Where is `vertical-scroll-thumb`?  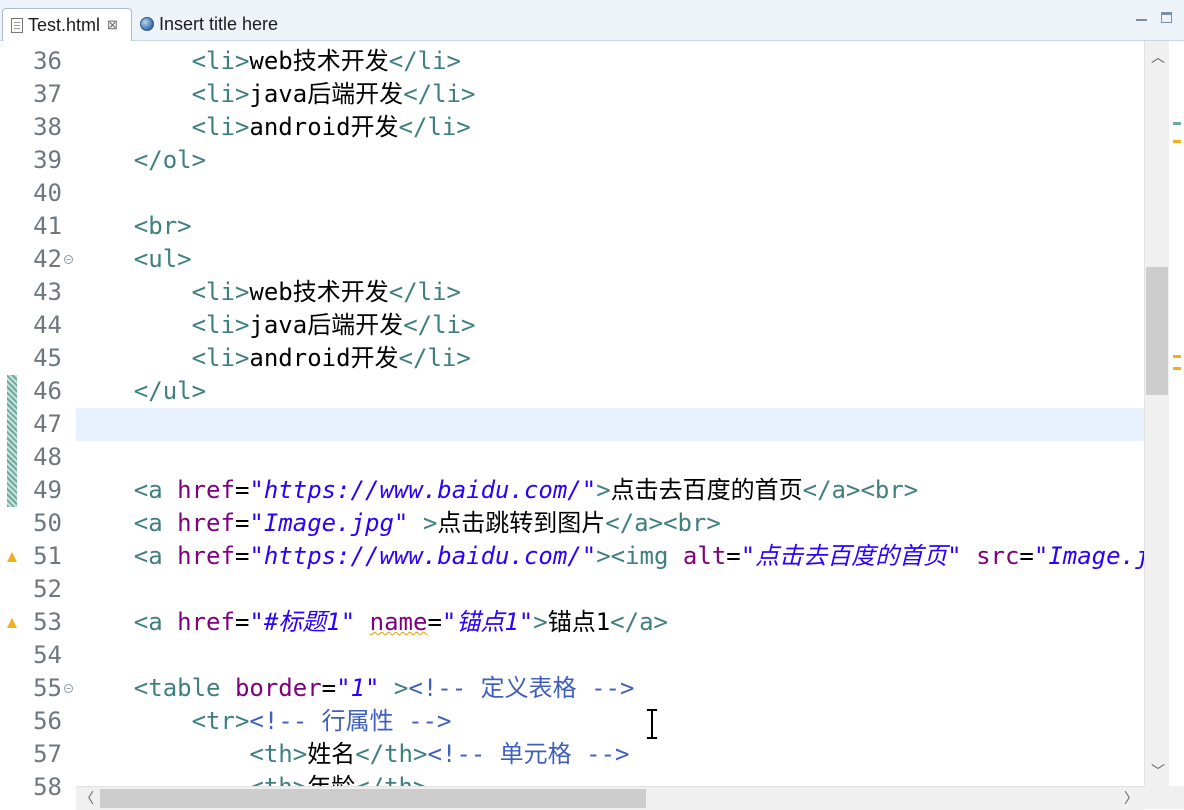 vertical-scroll-thumb is located at coordinates (1157, 331).